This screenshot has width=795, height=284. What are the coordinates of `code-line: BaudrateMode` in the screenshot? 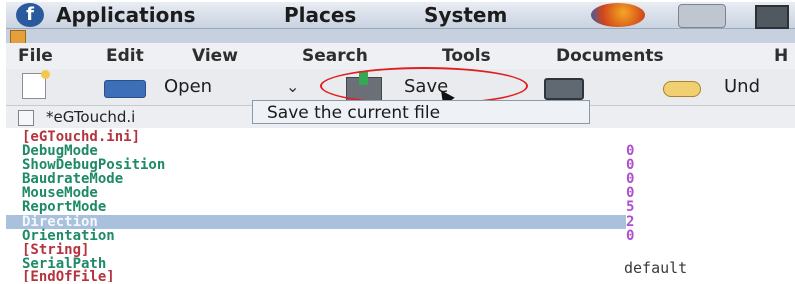 It's located at (73, 179).